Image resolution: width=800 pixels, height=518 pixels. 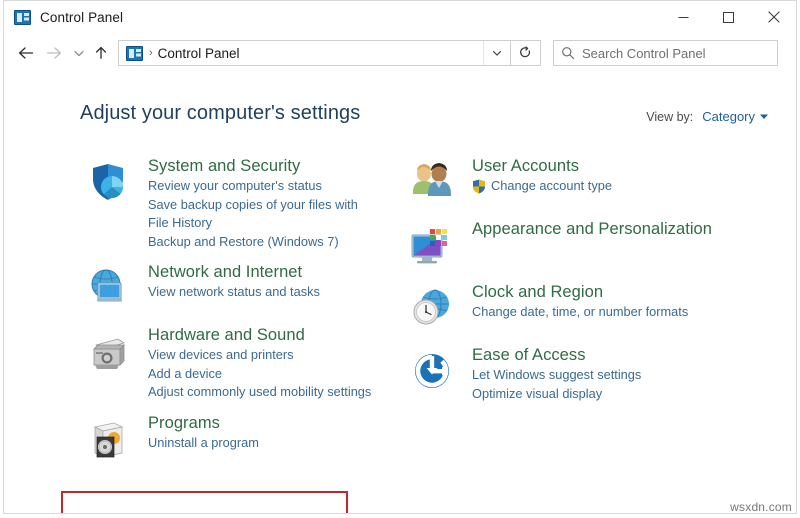 What do you see at coordinates (264, 392) in the screenshot?
I see `category-link: Adjust commonly used mobility settings` at bounding box center [264, 392].